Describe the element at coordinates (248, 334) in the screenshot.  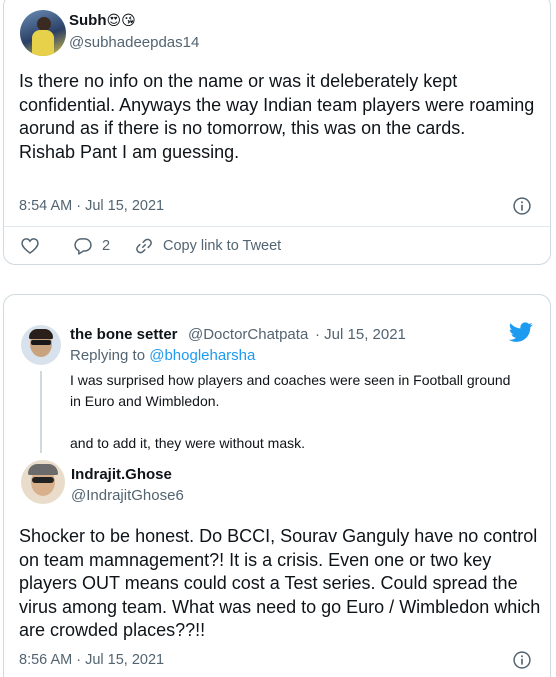
I see `quoted-author-handle: @DoctorChatpata` at that location.